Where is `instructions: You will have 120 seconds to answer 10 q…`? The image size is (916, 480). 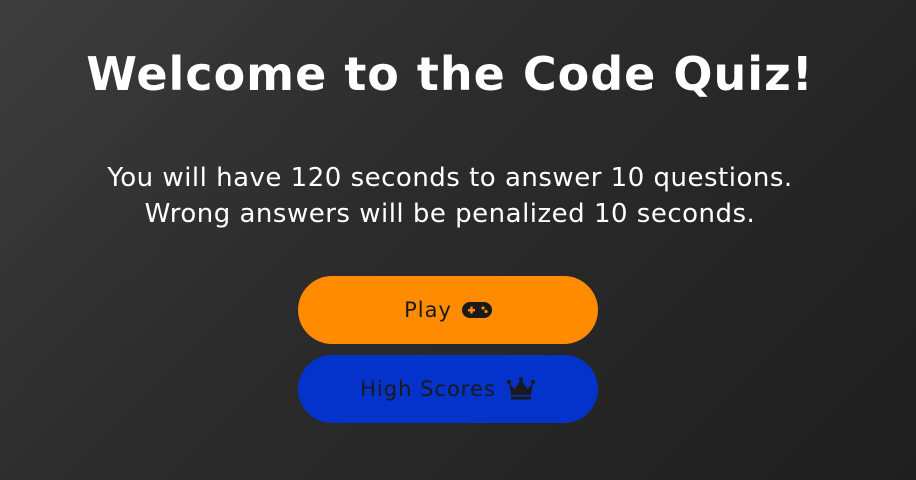 instructions: You will have 120 seconds to answer 10 q… is located at coordinates (450, 196).